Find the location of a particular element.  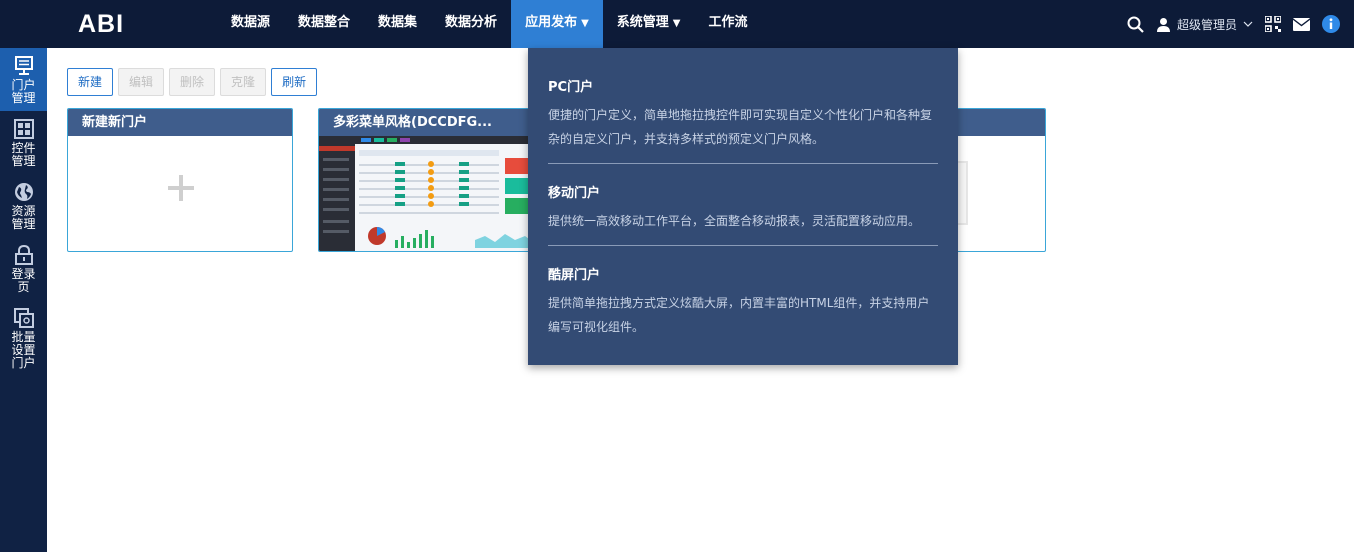

sidebar-item-widget-management: 控件管理 is located at coordinates (23, 142).